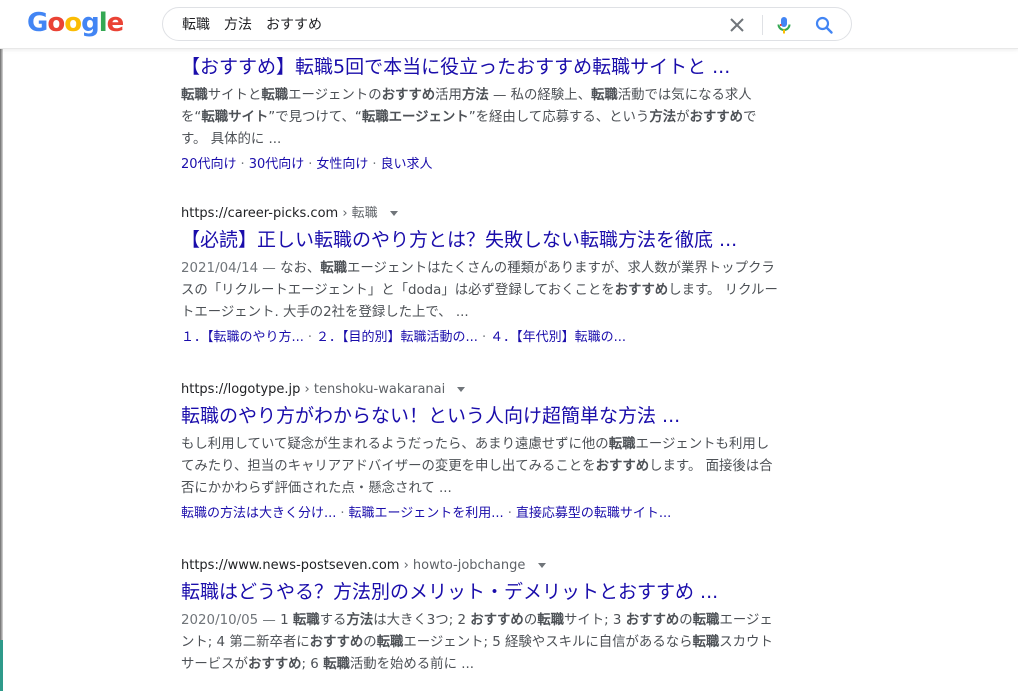 Image resolution: width=1018 pixels, height=691 pixels. I want to click on snippet-highlight: 転職エージェント, so click(415, 117).